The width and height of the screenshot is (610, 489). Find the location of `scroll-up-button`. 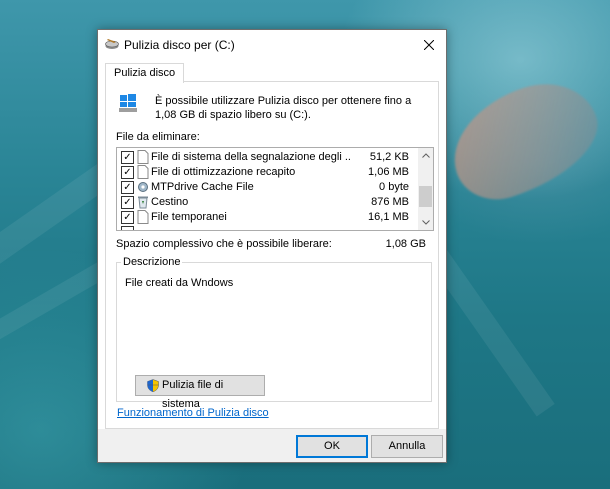

scroll-up-button is located at coordinates (425, 155).